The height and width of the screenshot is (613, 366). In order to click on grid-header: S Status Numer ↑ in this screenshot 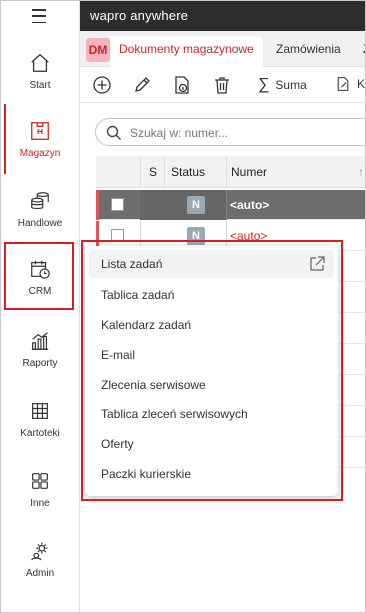, I will do `click(230, 172)`.